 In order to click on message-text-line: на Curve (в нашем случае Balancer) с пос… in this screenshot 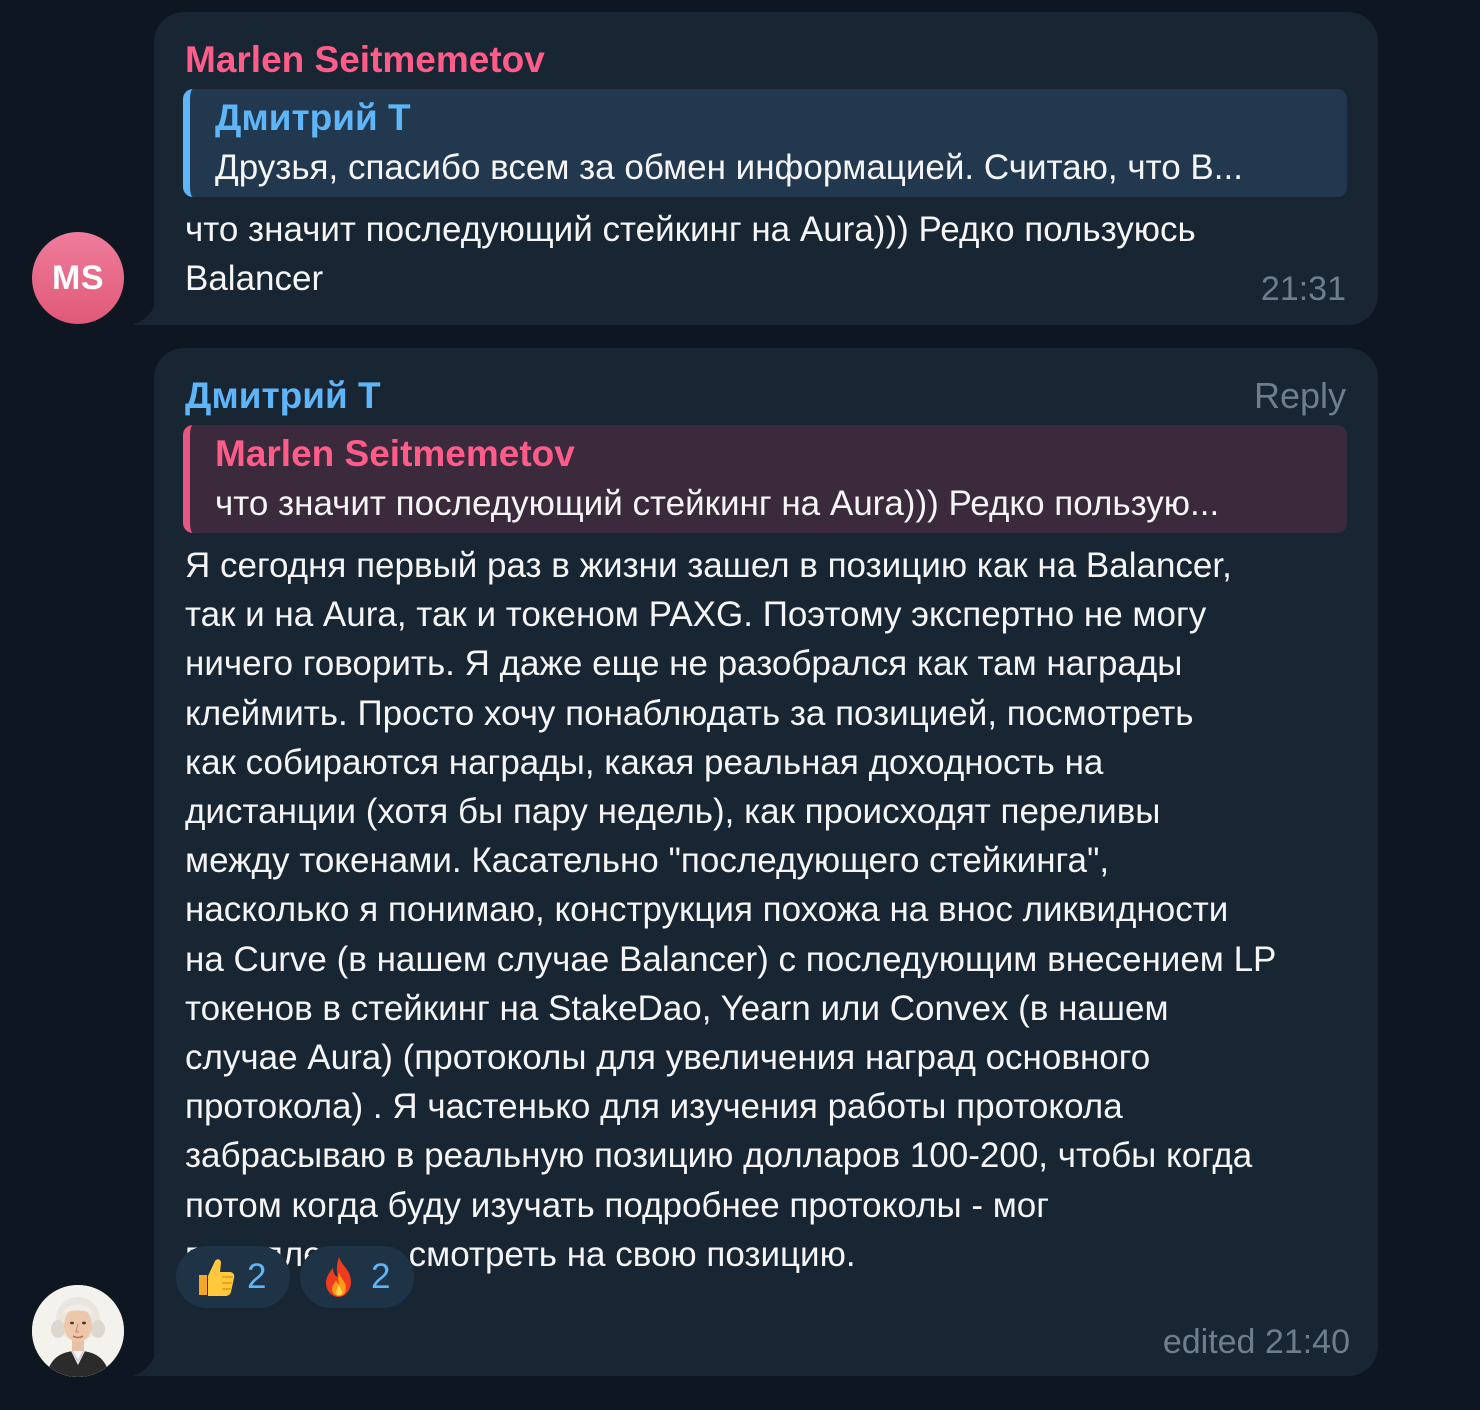, I will do `click(731, 959)`.